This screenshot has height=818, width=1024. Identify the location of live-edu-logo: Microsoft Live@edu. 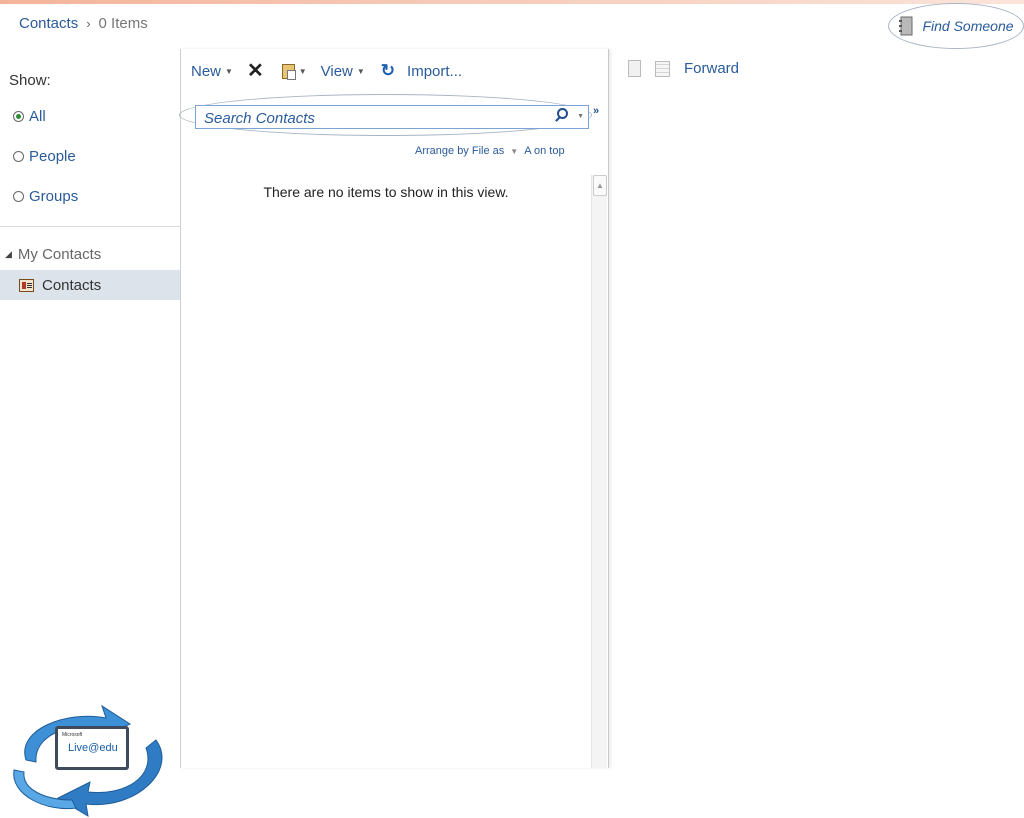
(91, 759).